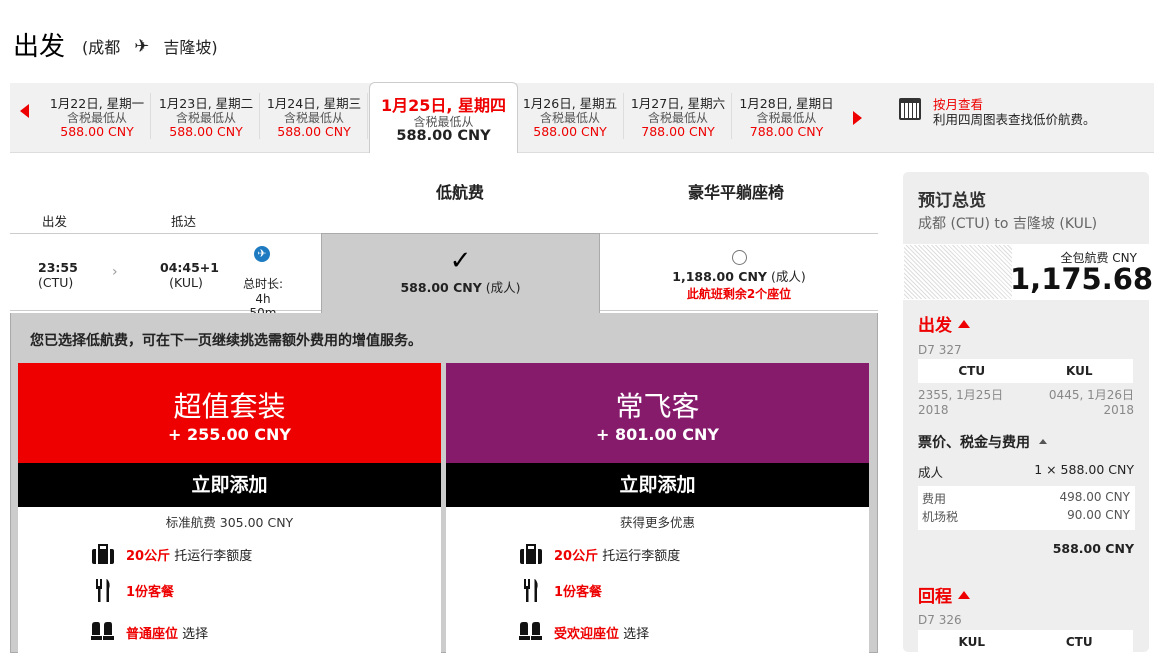 The height and width of the screenshot is (663, 1155). What do you see at coordinates (1095, 497) in the screenshot?
I see `fee-value: 498.00 CNY` at bounding box center [1095, 497].